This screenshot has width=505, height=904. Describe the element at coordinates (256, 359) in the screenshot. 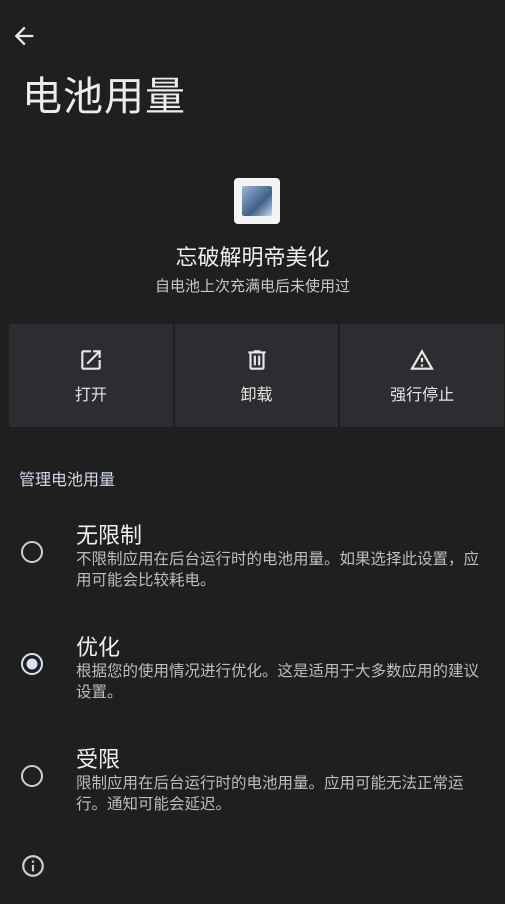

I see `trash-icon` at that location.